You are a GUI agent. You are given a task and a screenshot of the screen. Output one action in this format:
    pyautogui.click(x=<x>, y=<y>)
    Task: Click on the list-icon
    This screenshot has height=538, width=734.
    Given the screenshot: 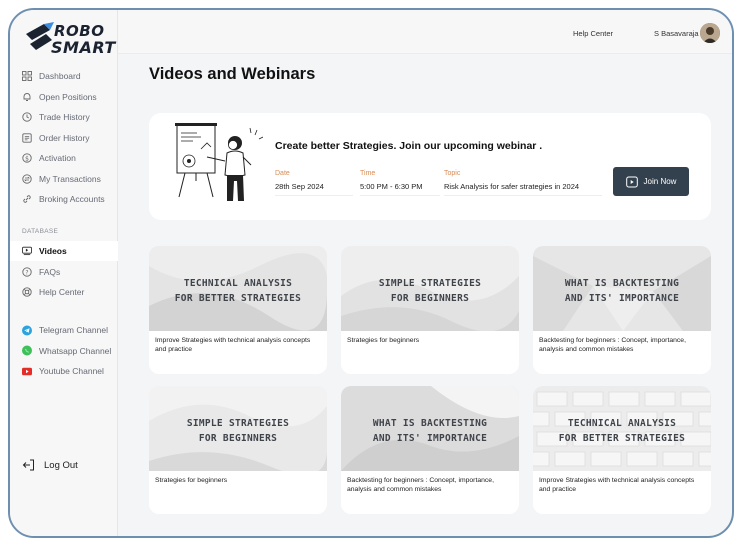 What is the action you would take?
    pyautogui.click(x=27, y=137)
    